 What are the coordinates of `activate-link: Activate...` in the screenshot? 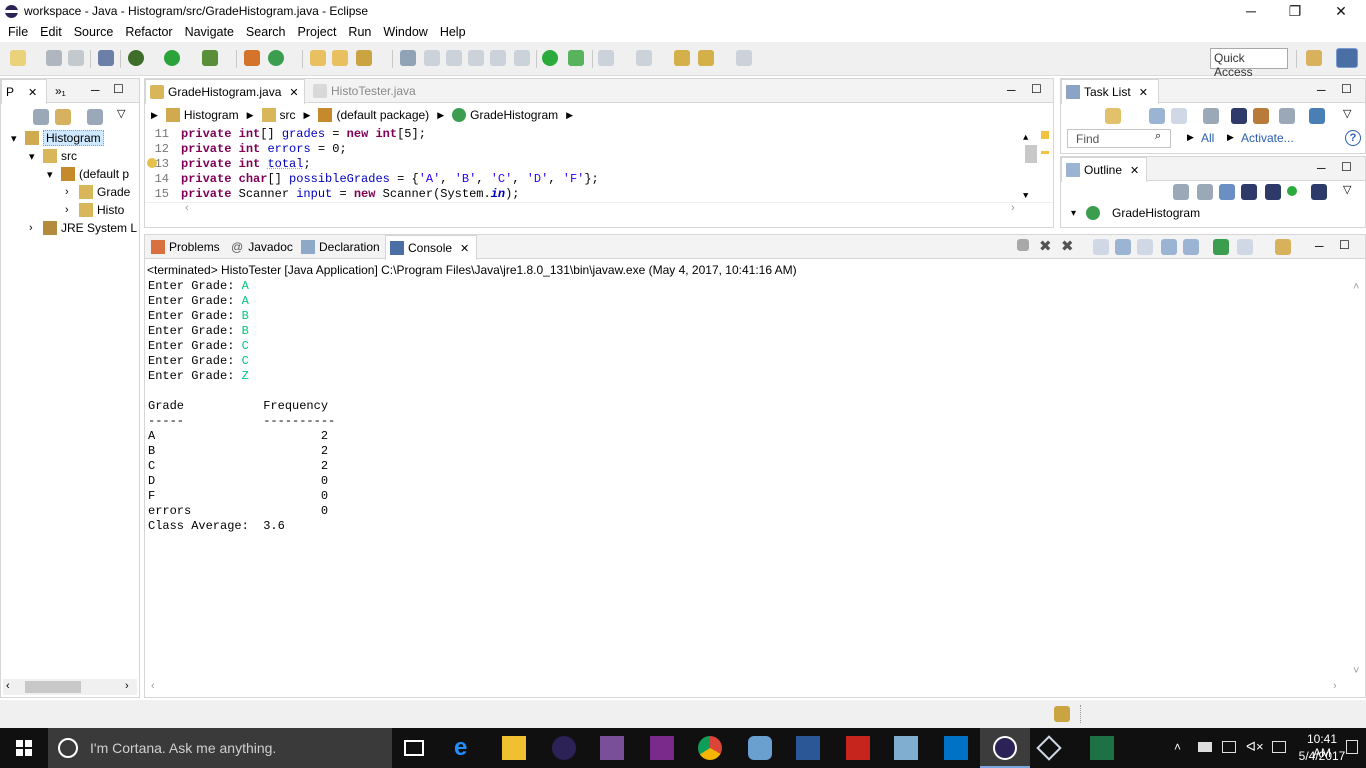 It's located at (1267, 138).